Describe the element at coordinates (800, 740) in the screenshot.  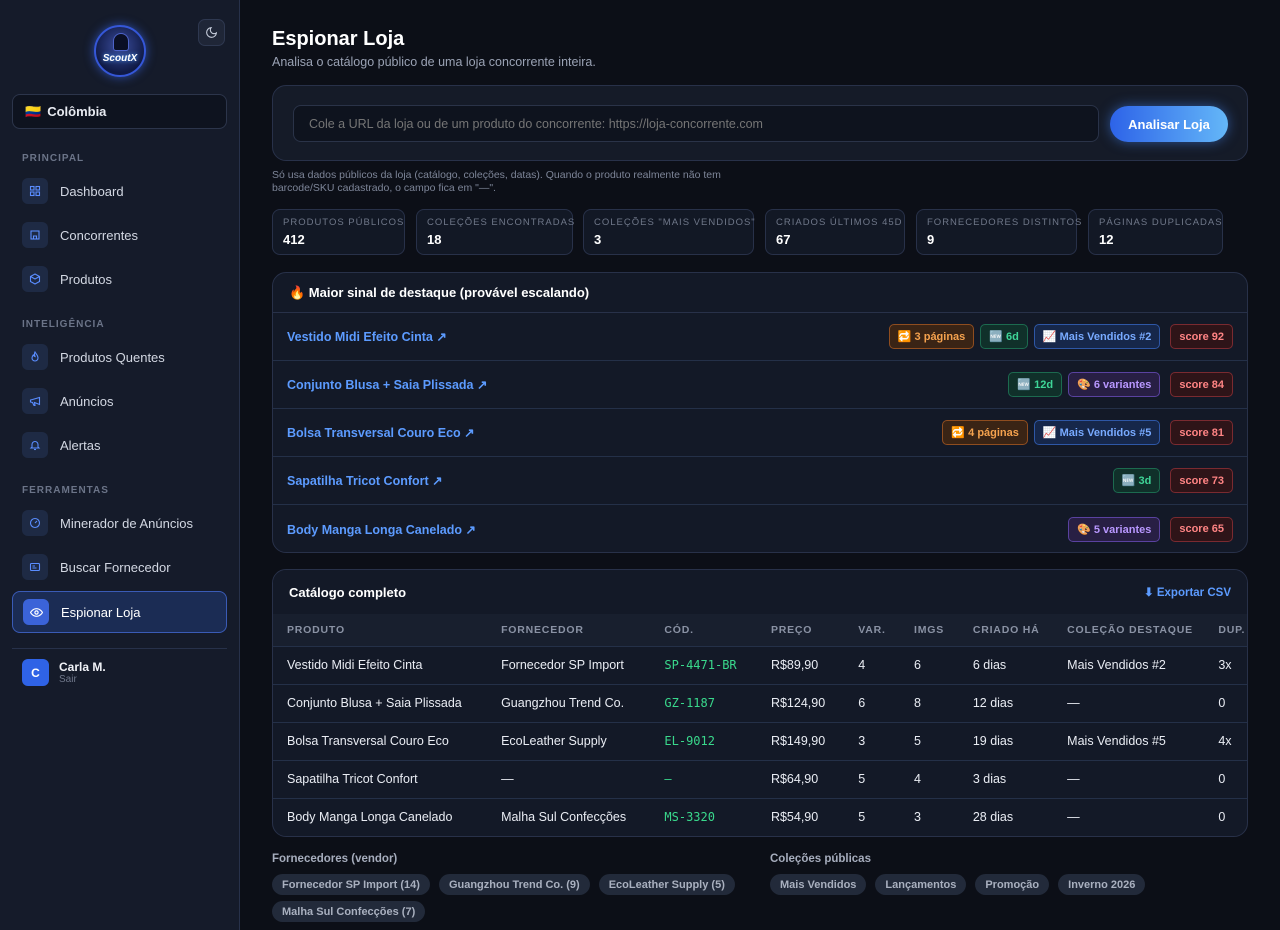
I see `table-cell: R$149,90` at that location.